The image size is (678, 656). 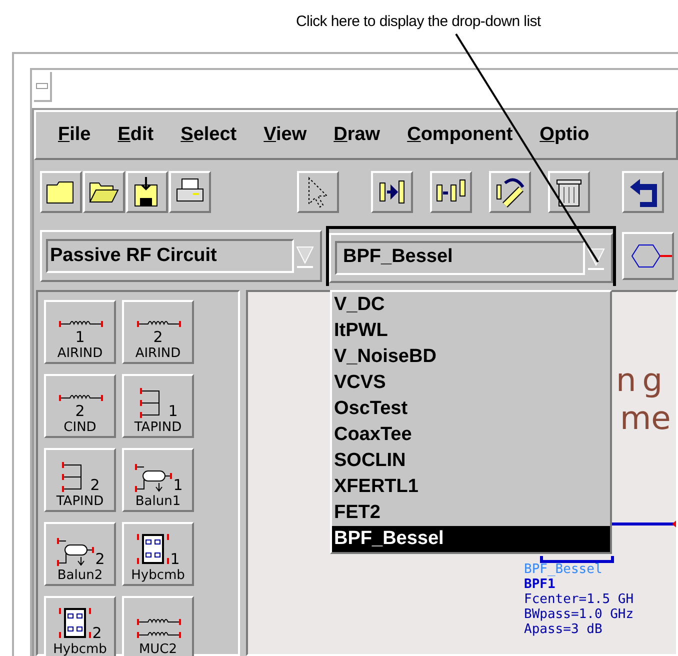 I want to click on wire-with-pin-drawing, so click(x=644, y=524).